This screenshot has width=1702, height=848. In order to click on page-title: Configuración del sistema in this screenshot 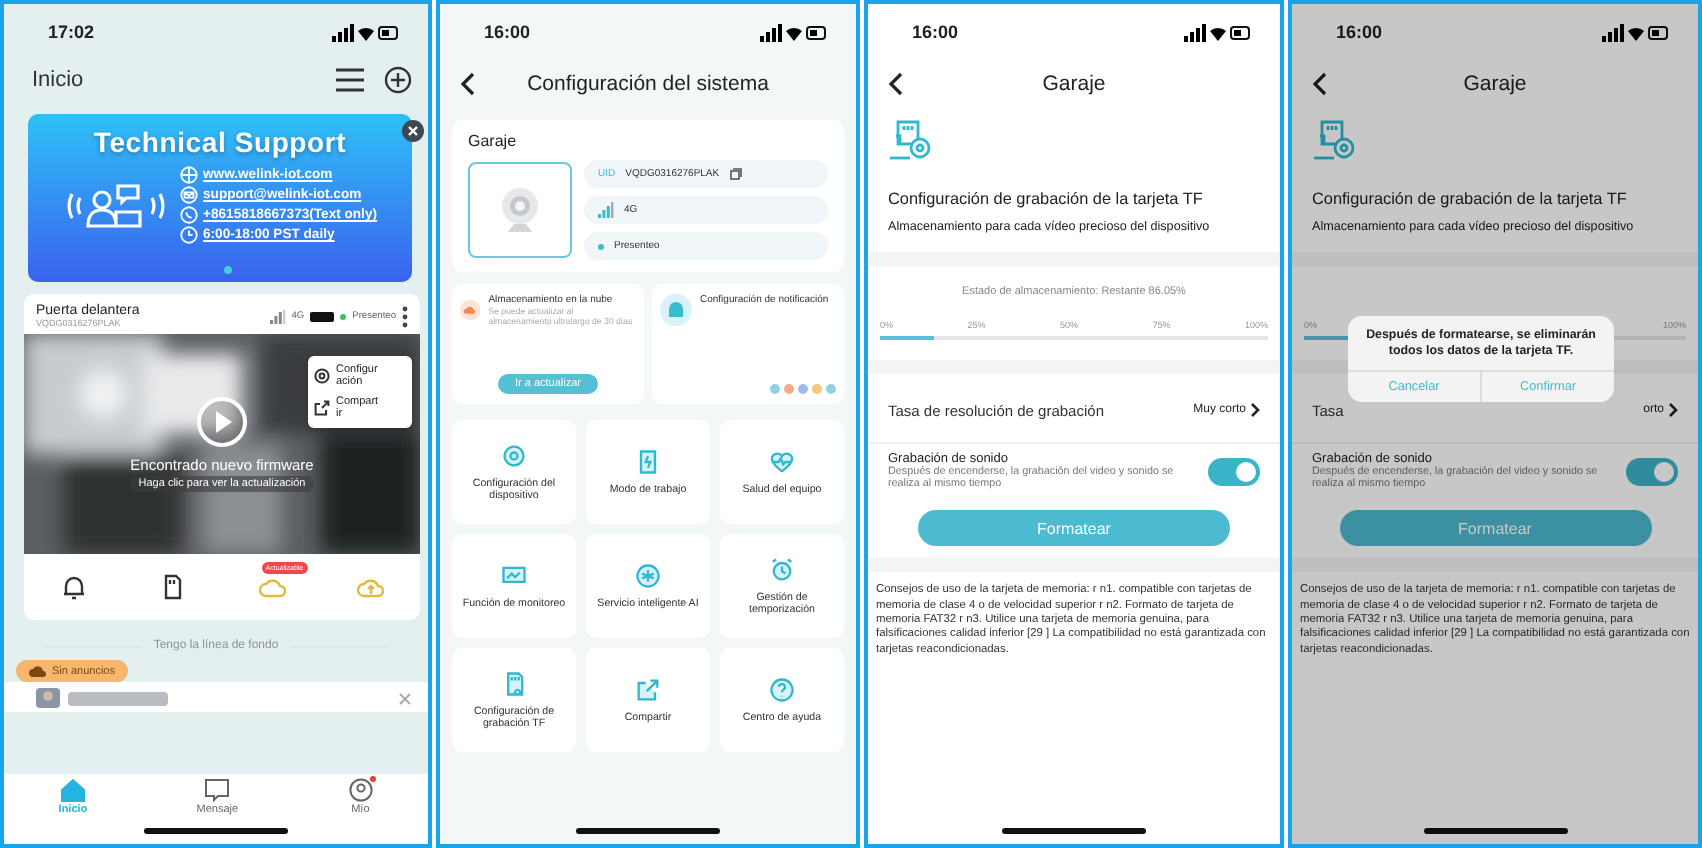, I will do `click(648, 84)`.